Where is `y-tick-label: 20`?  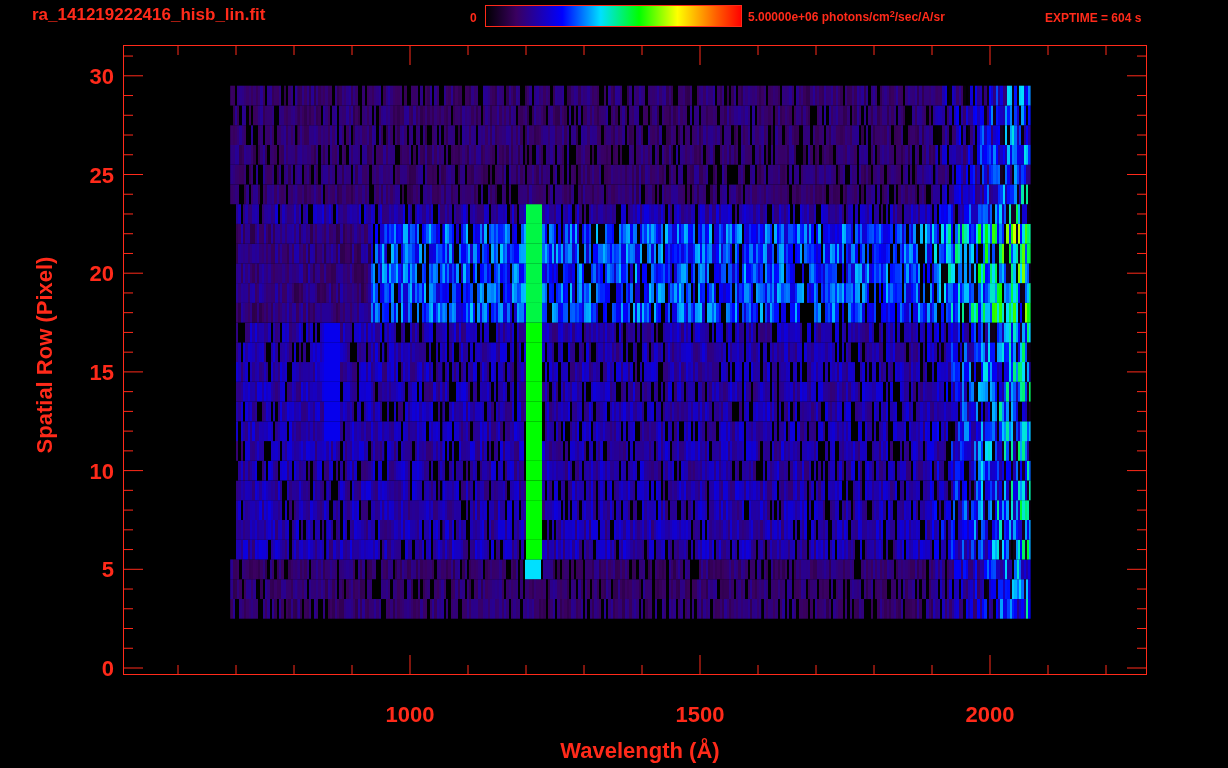
y-tick-label: 20 is located at coordinates (101, 274).